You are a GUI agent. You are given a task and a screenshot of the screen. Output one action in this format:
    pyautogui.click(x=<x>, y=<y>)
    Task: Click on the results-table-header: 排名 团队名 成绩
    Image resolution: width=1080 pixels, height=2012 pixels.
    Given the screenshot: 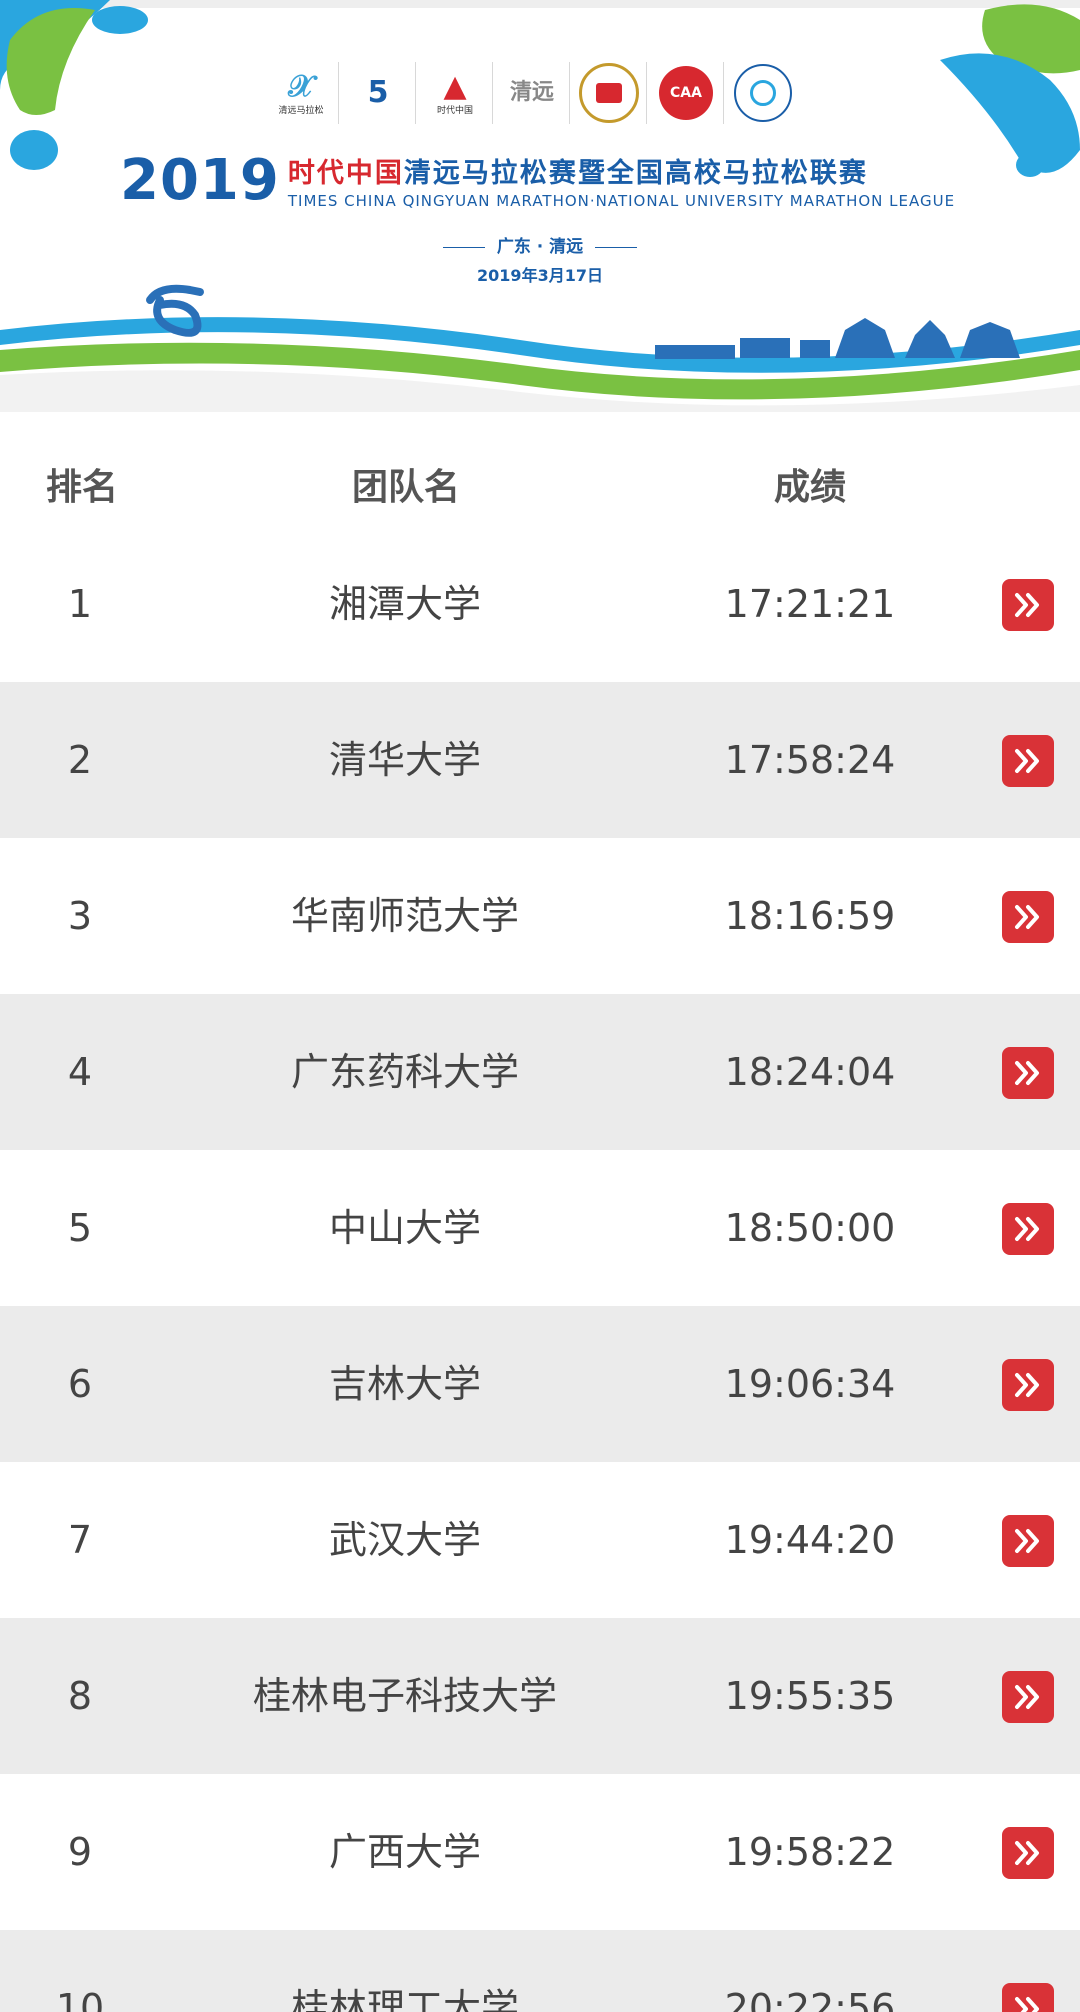 What is the action you would take?
    pyautogui.click(x=540, y=478)
    